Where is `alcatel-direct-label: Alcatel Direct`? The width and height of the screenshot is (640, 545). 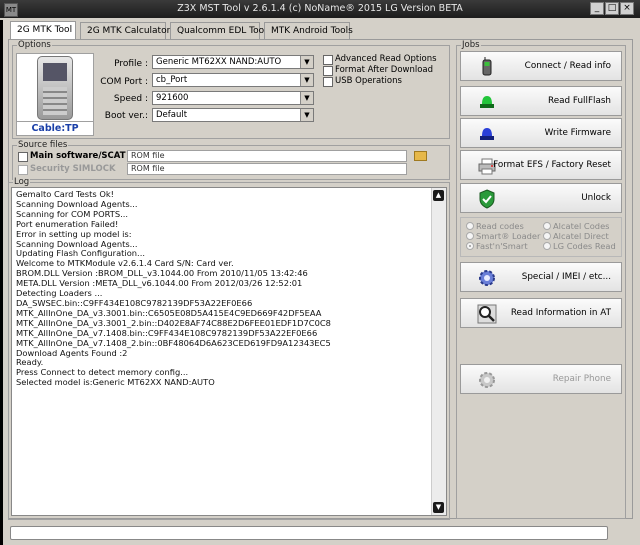
alcatel-direct-label: Alcatel Direct is located at coordinates (581, 236).